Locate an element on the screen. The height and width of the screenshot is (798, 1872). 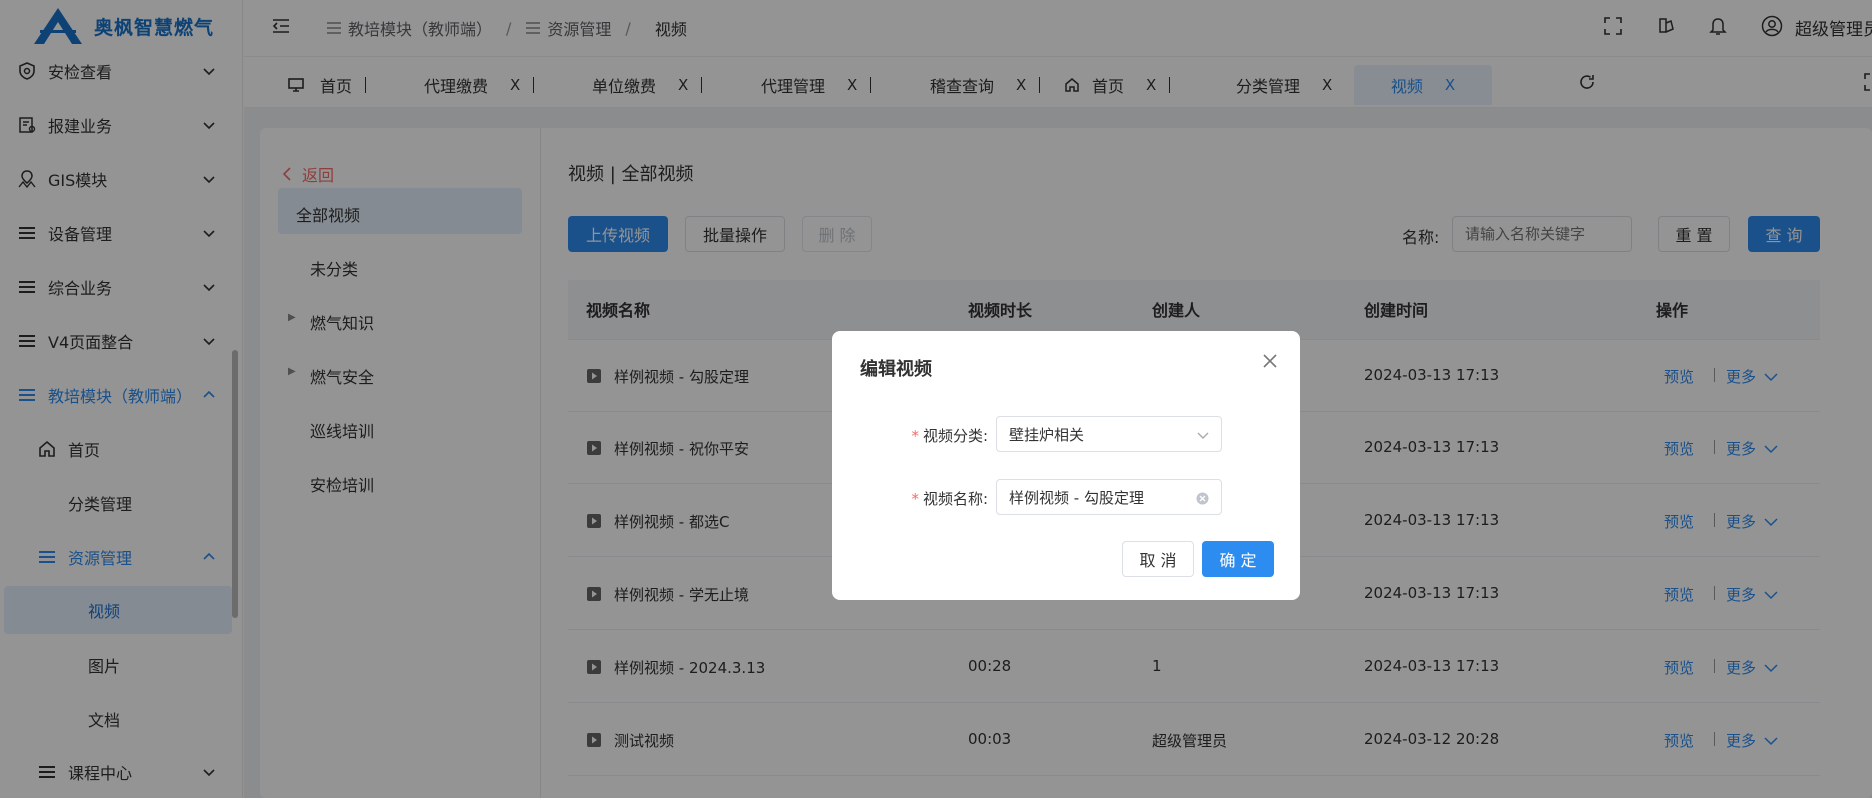
close-icon is located at coordinates (1270, 361).